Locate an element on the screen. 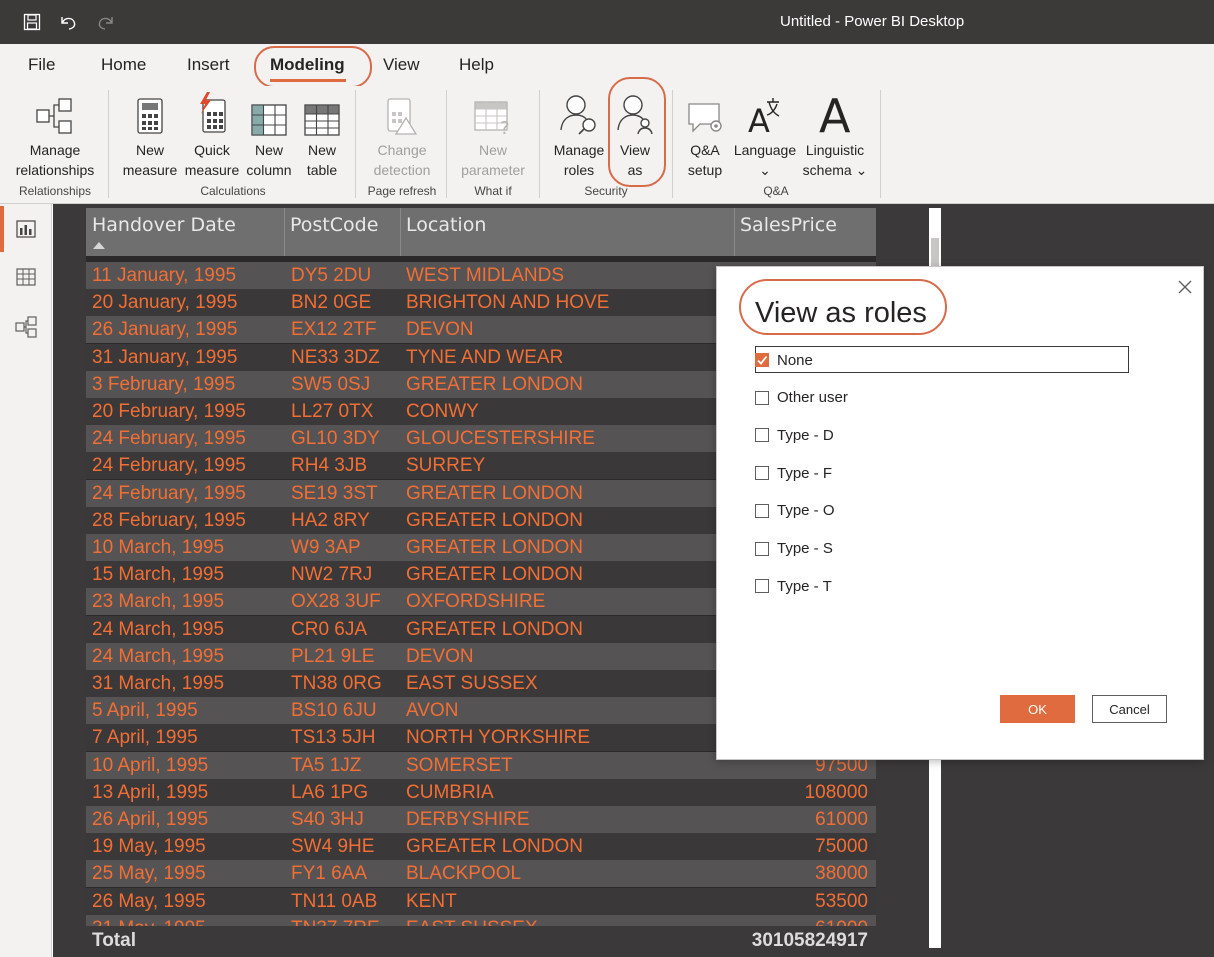 The image size is (1214, 957). new-parameter-button: ? New parameter is located at coordinates (493, 133).